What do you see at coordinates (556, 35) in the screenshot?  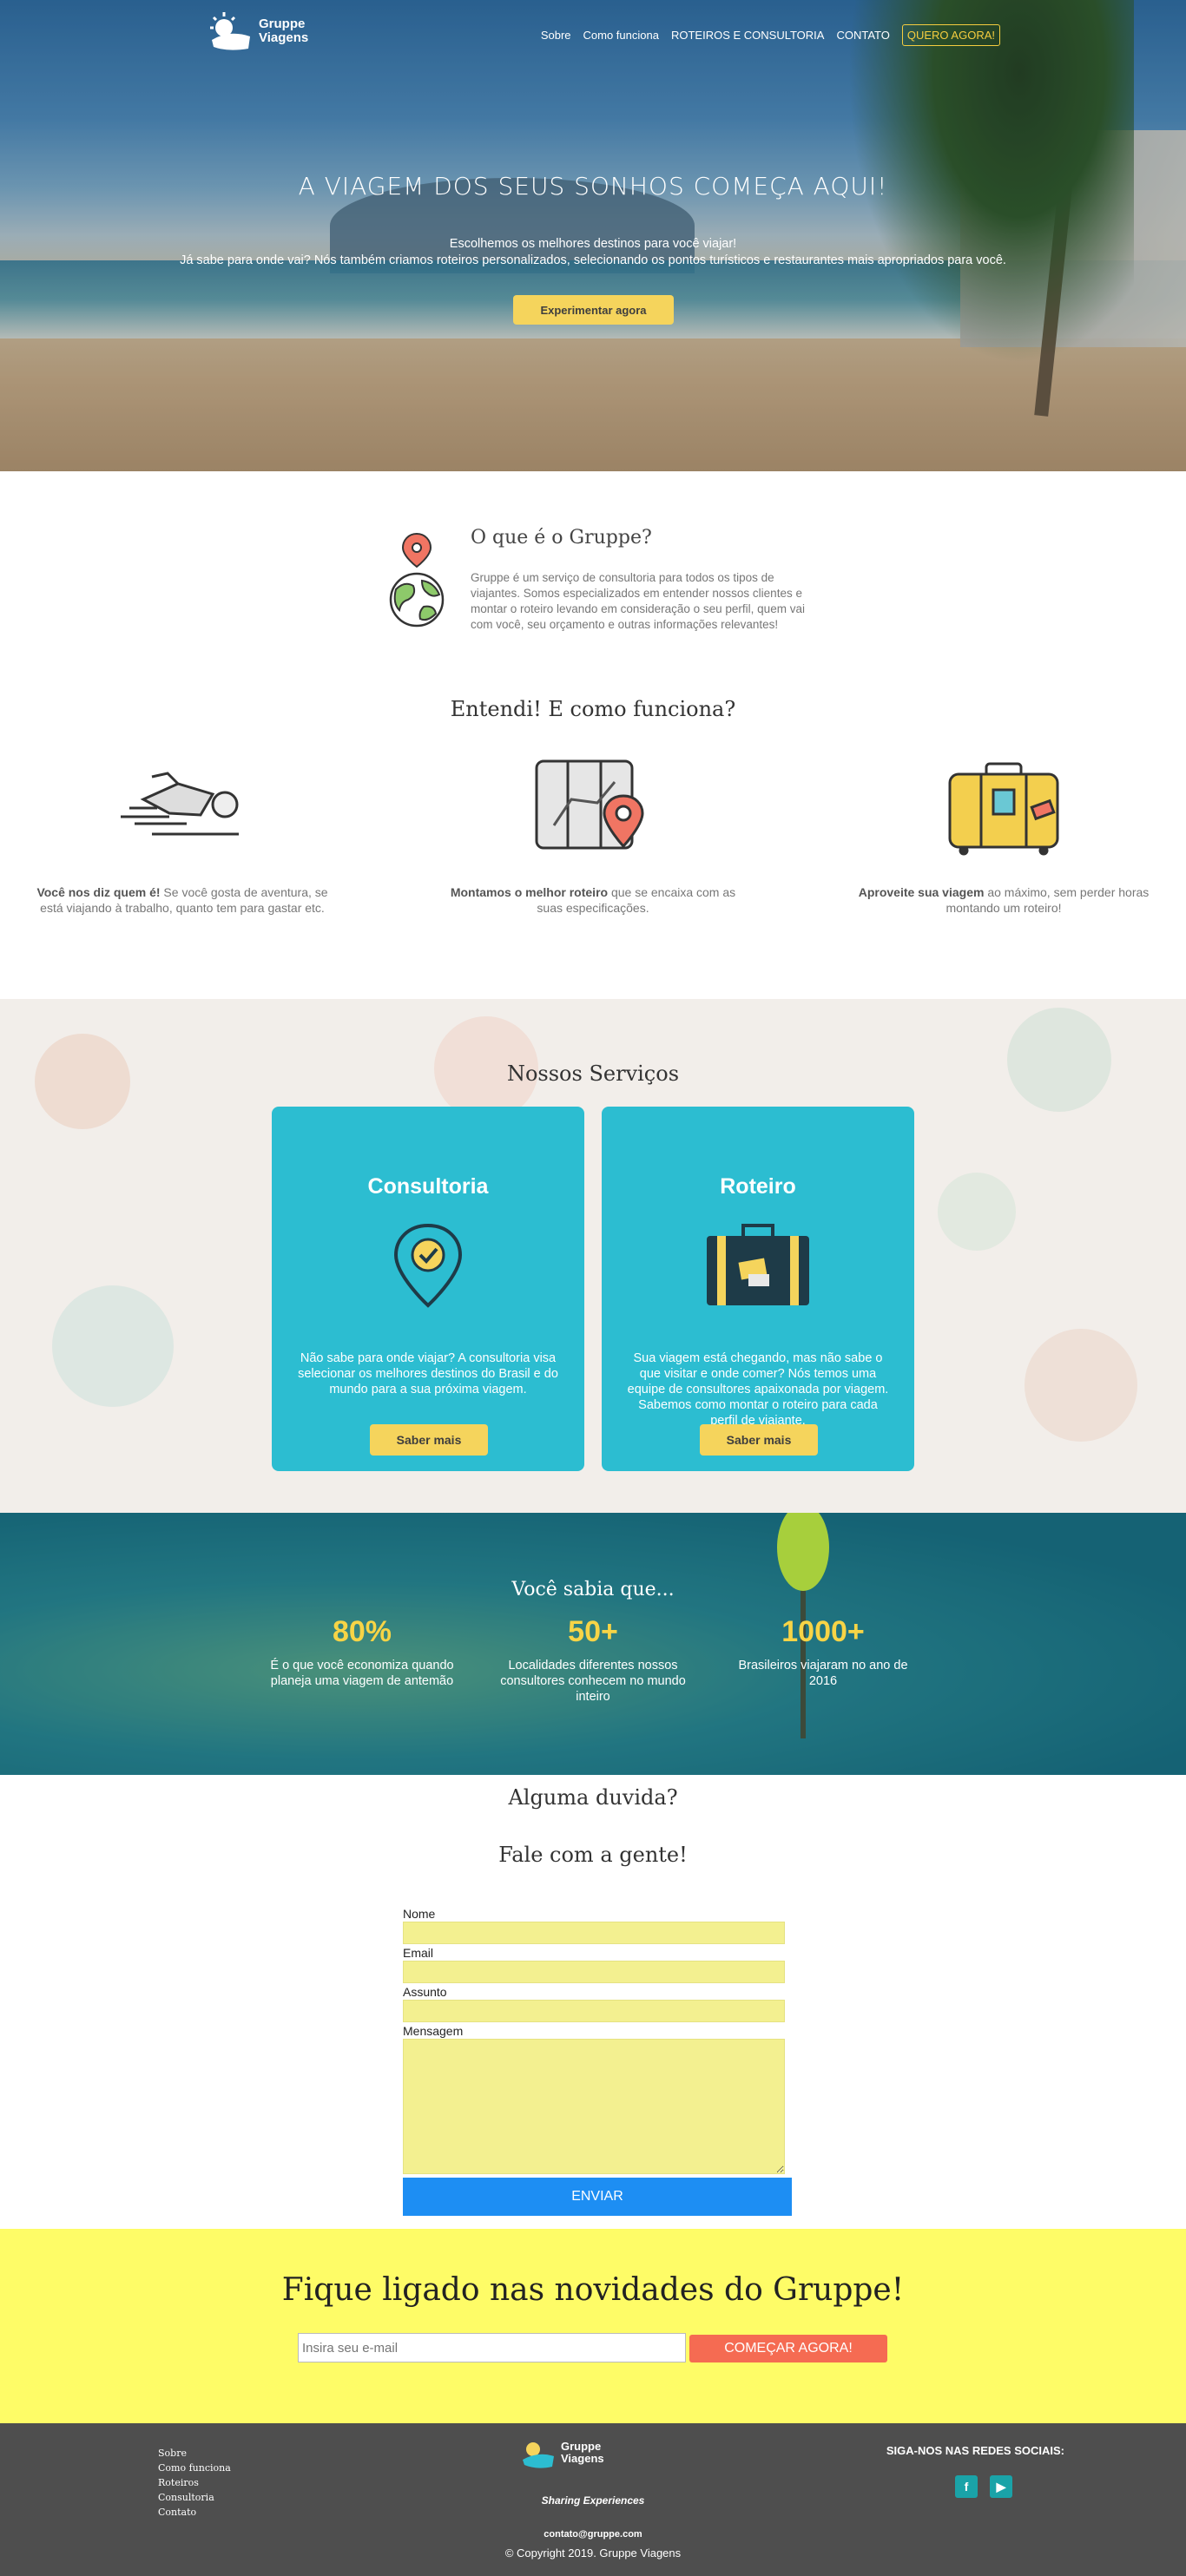 I see `nav-sobre: Sobre` at bounding box center [556, 35].